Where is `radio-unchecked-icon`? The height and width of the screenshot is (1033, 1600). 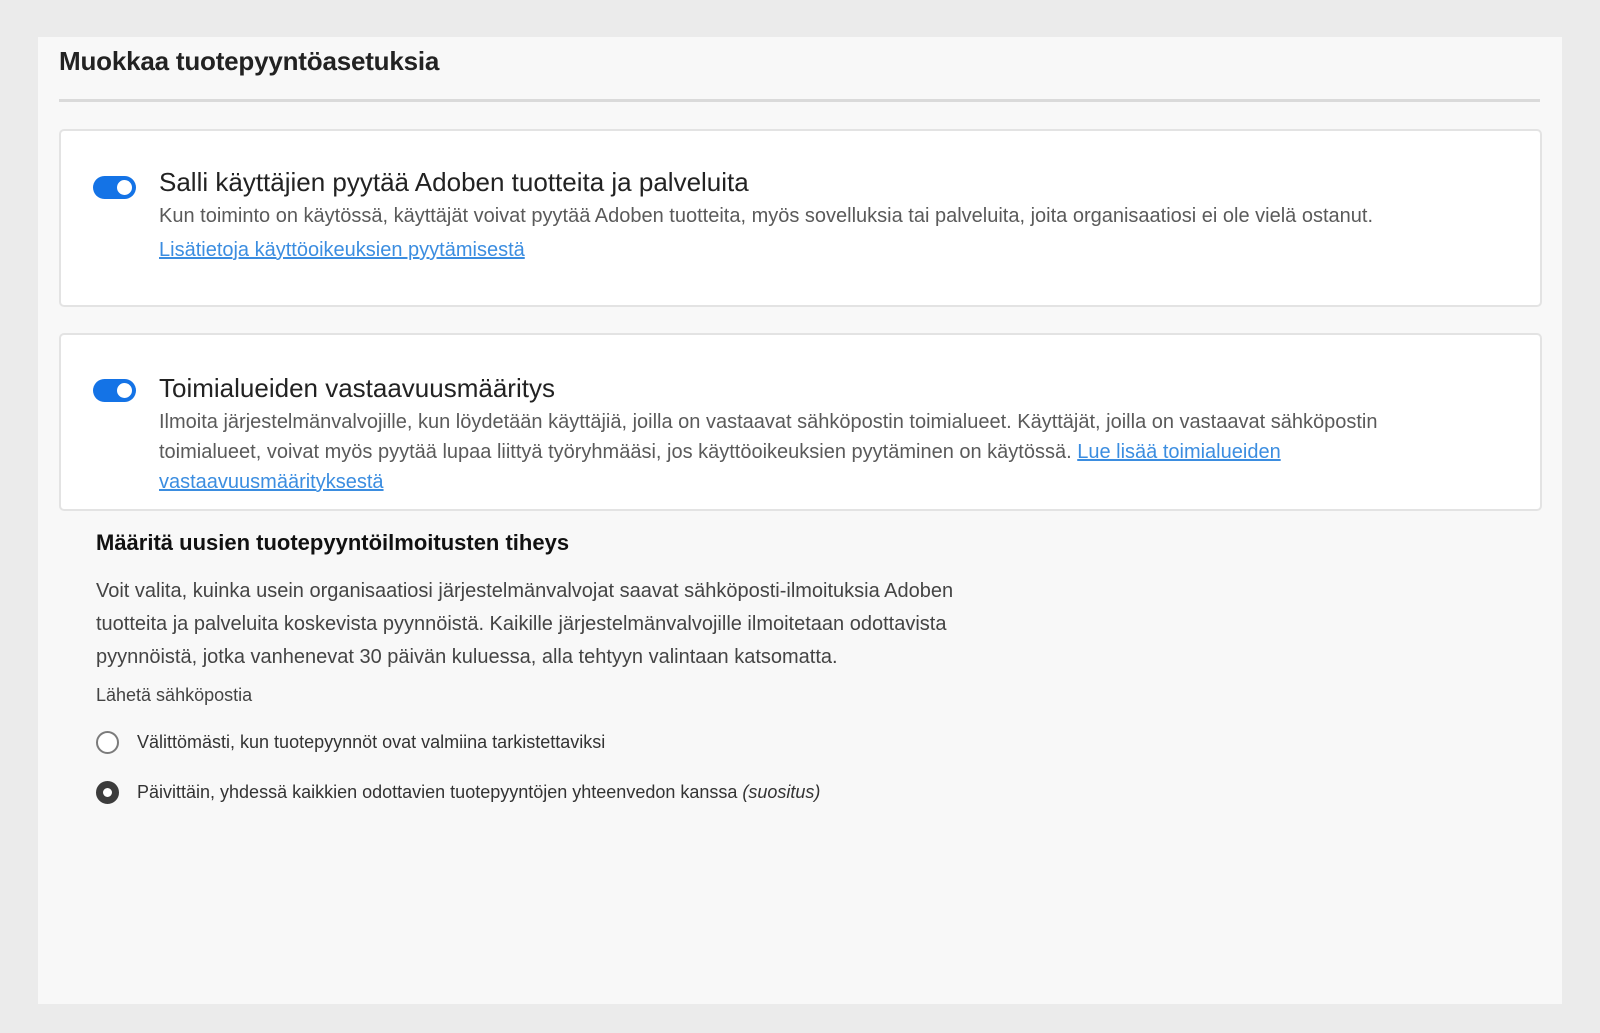
radio-unchecked-icon is located at coordinates (107, 742).